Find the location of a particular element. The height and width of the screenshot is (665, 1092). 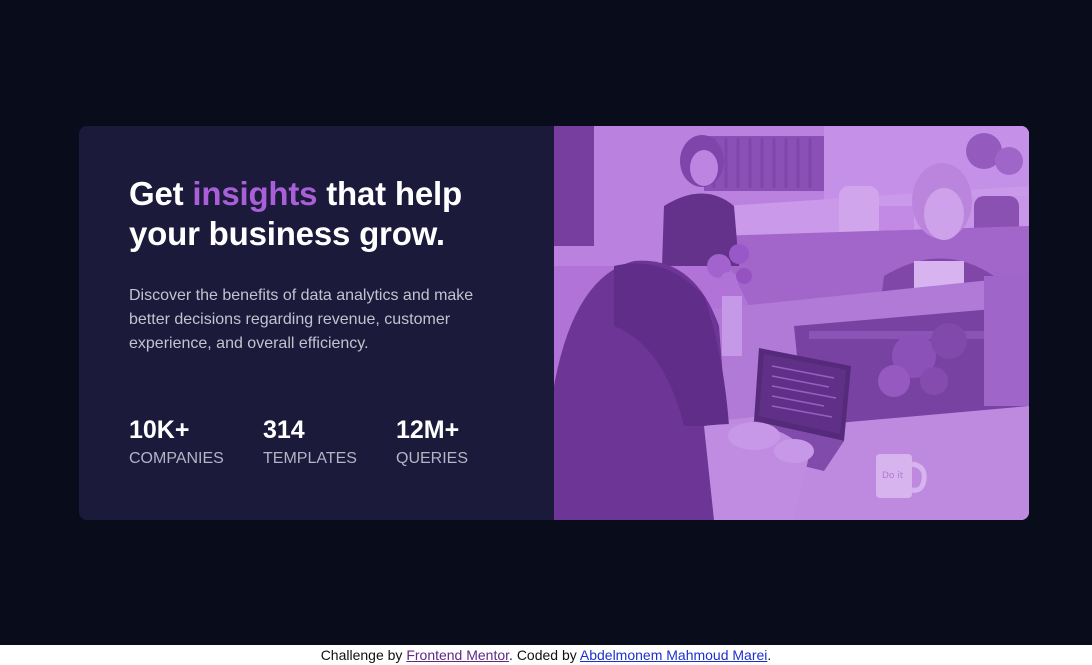

headline-part-1: Get is located at coordinates (161, 193).